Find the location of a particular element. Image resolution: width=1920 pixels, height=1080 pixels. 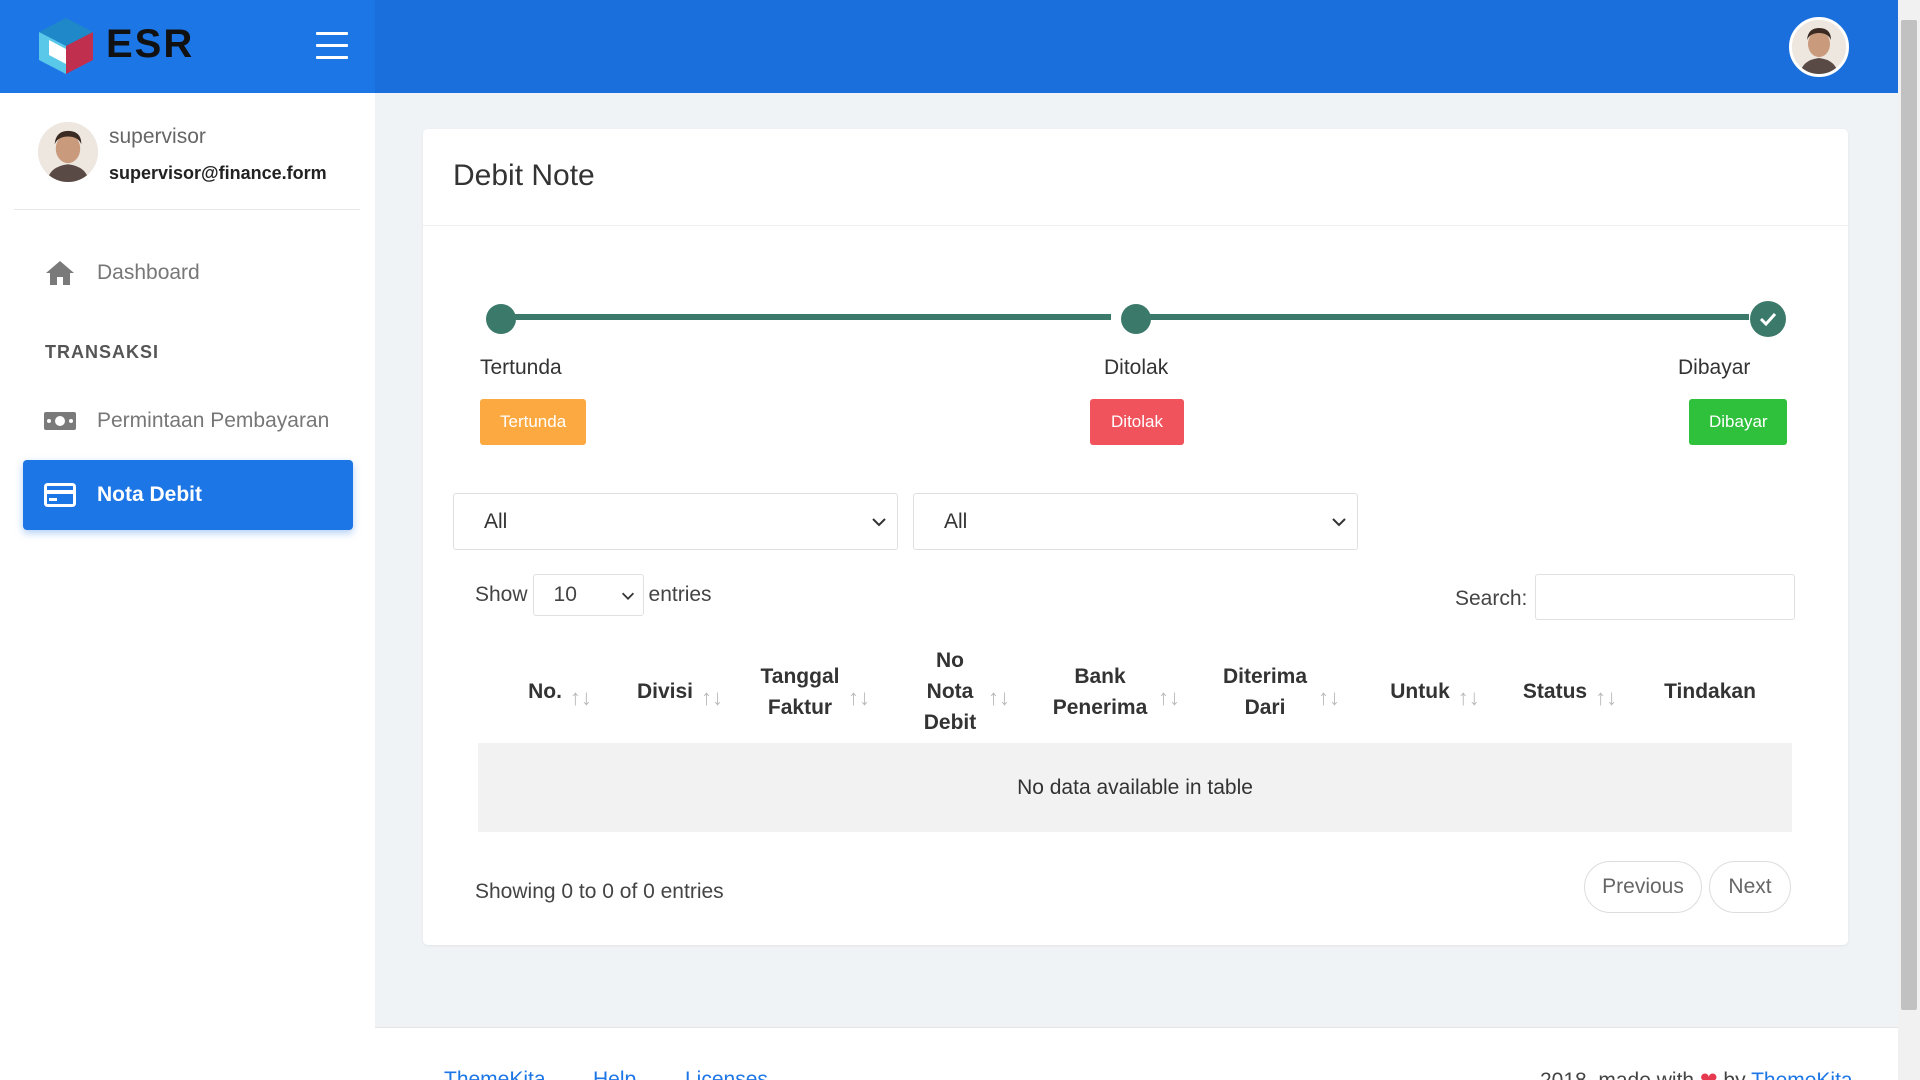

sidebar-item-nota-debit: Nota Debit is located at coordinates (188, 495).